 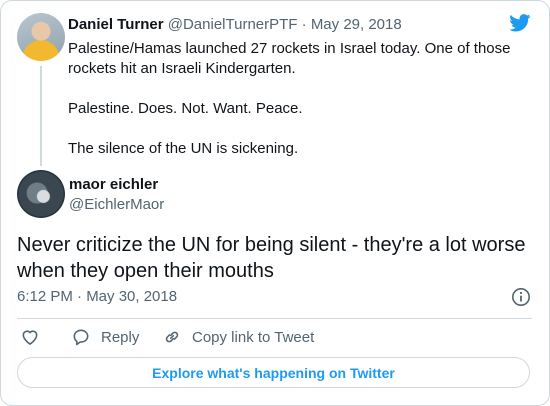 I want to click on divider, so click(x=274, y=318).